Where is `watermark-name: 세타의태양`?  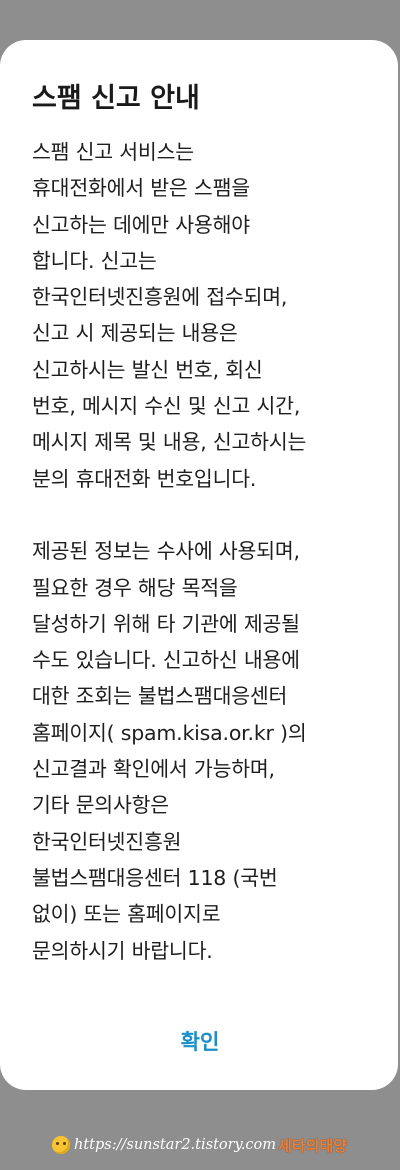
watermark-name: 세타의태양 is located at coordinates (313, 1145).